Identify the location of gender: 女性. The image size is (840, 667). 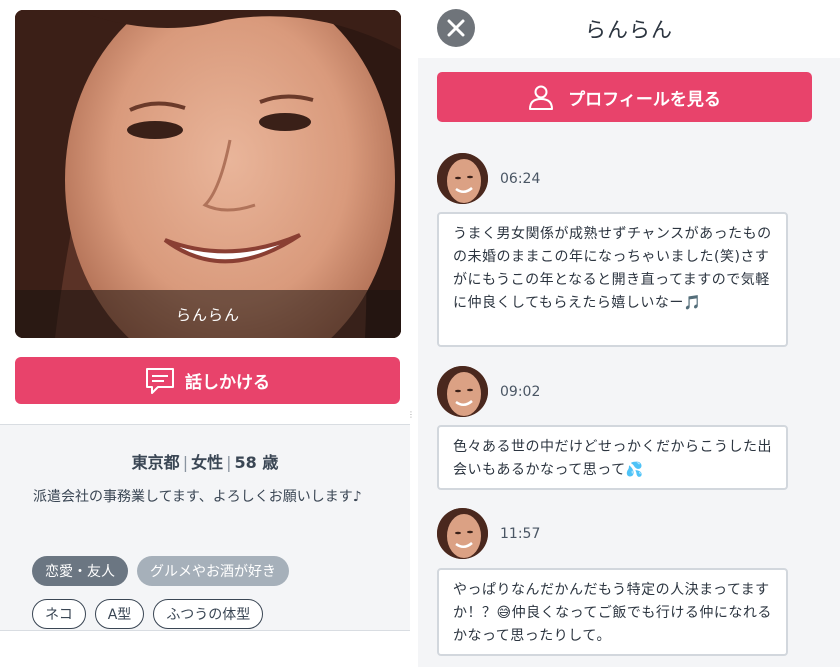
(207, 462).